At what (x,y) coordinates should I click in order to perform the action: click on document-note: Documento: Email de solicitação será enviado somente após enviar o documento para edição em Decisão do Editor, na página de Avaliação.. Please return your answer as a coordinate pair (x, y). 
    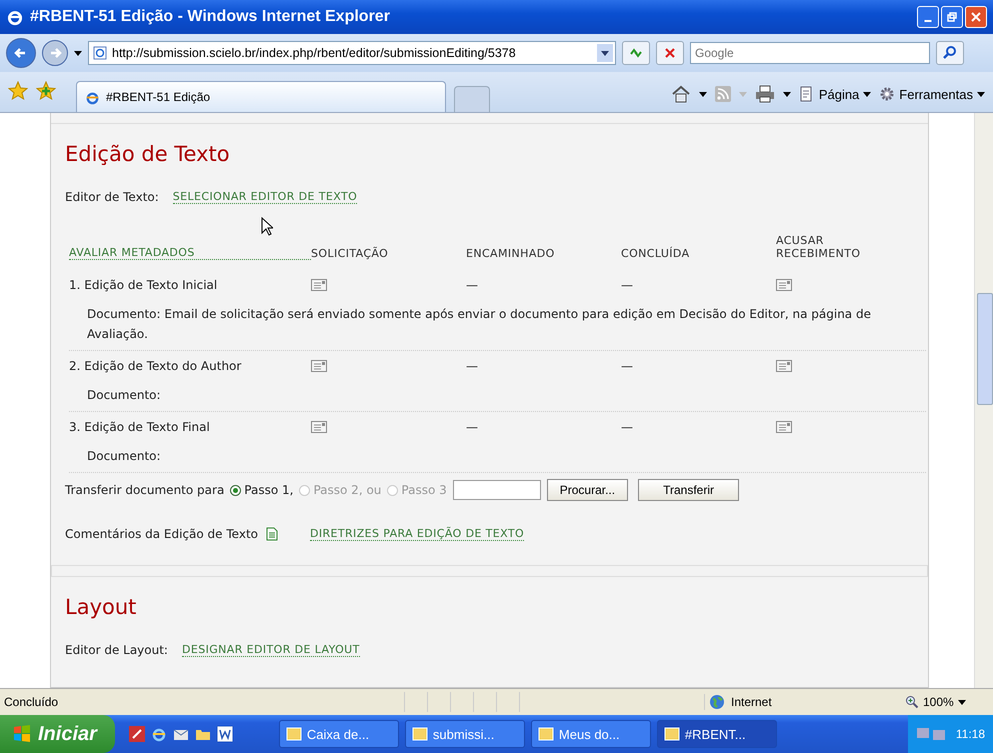
    Looking at the image, I should click on (497, 325).